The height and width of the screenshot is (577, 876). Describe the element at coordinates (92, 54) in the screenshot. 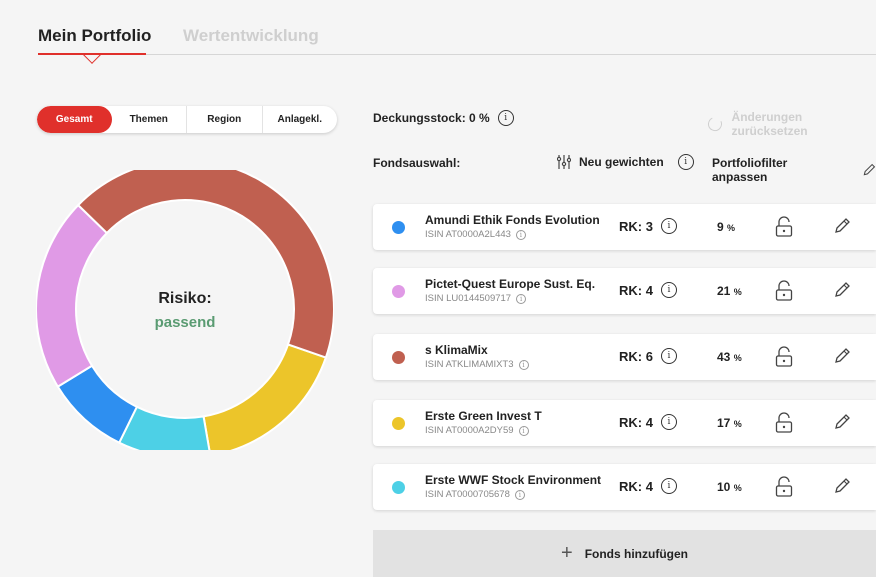

I see `active-tab-underline` at that location.